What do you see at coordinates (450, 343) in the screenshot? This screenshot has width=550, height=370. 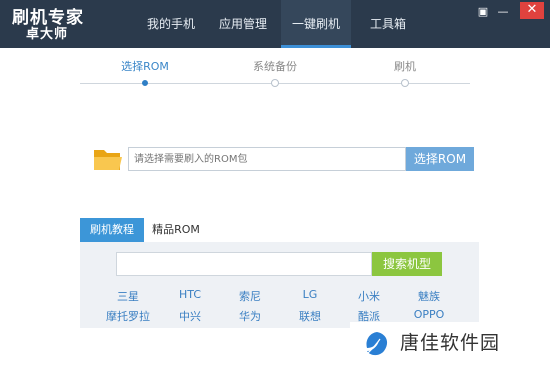 I see `watermark-text: 唐佳软件园` at bounding box center [450, 343].